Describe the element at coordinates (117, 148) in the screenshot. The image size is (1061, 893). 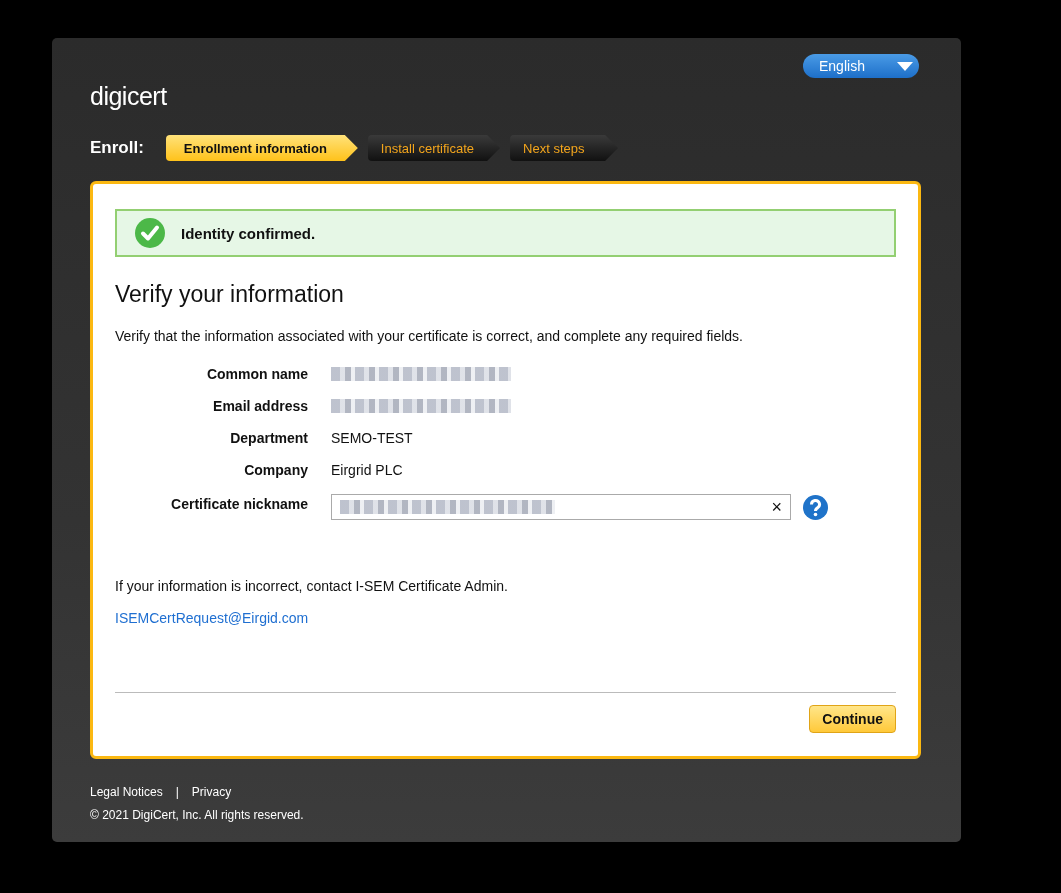
I see `steps-label: Enroll:` at that location.